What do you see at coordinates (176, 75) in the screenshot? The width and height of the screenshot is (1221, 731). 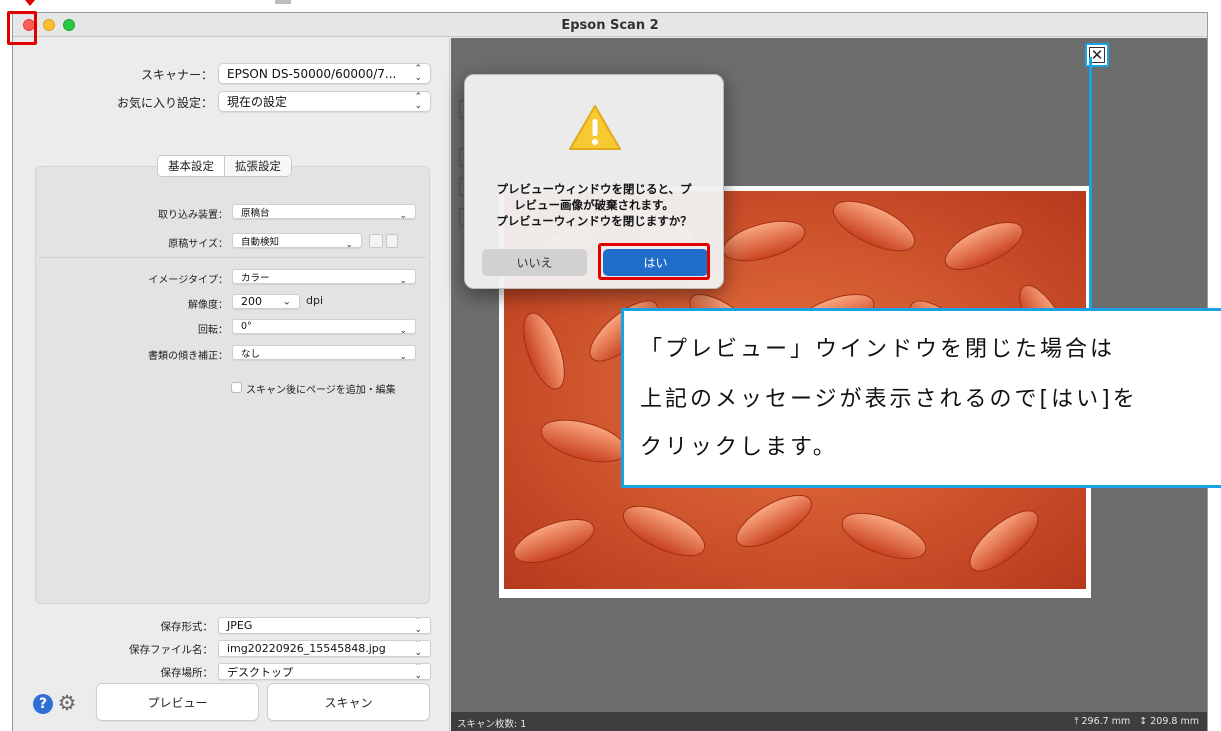 I see `scanner-label: スキャナー：` at bounding box center [176, 75].